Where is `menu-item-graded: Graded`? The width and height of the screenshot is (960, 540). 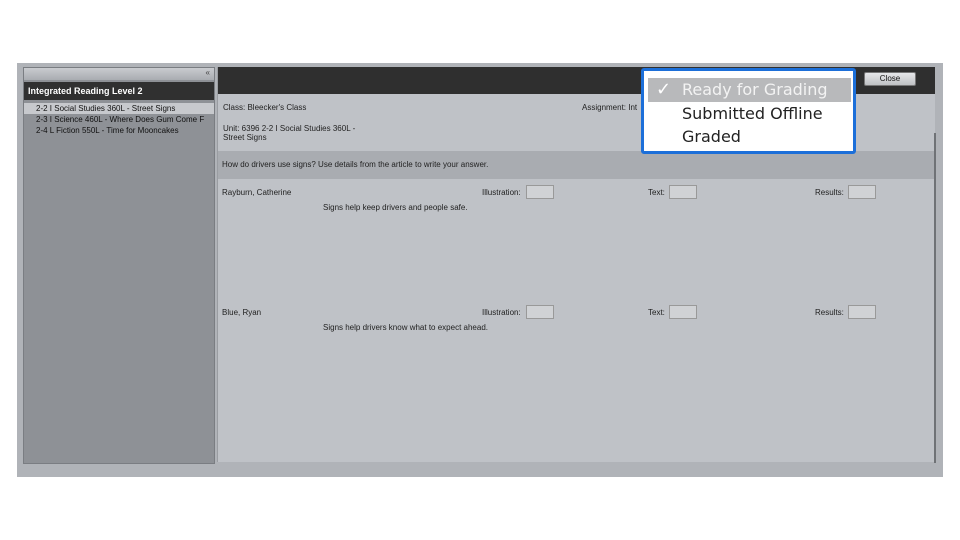
menu-item-graded: Graded is located at coordinates (749, 137).